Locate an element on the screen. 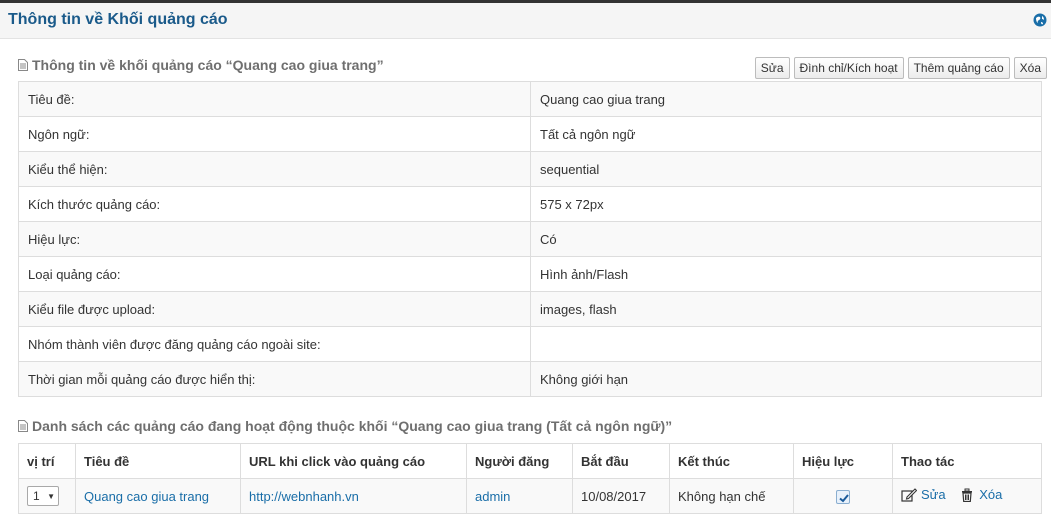  page-title: Thông tin về Khối quảng cáo is located at coordinates (118, 19).